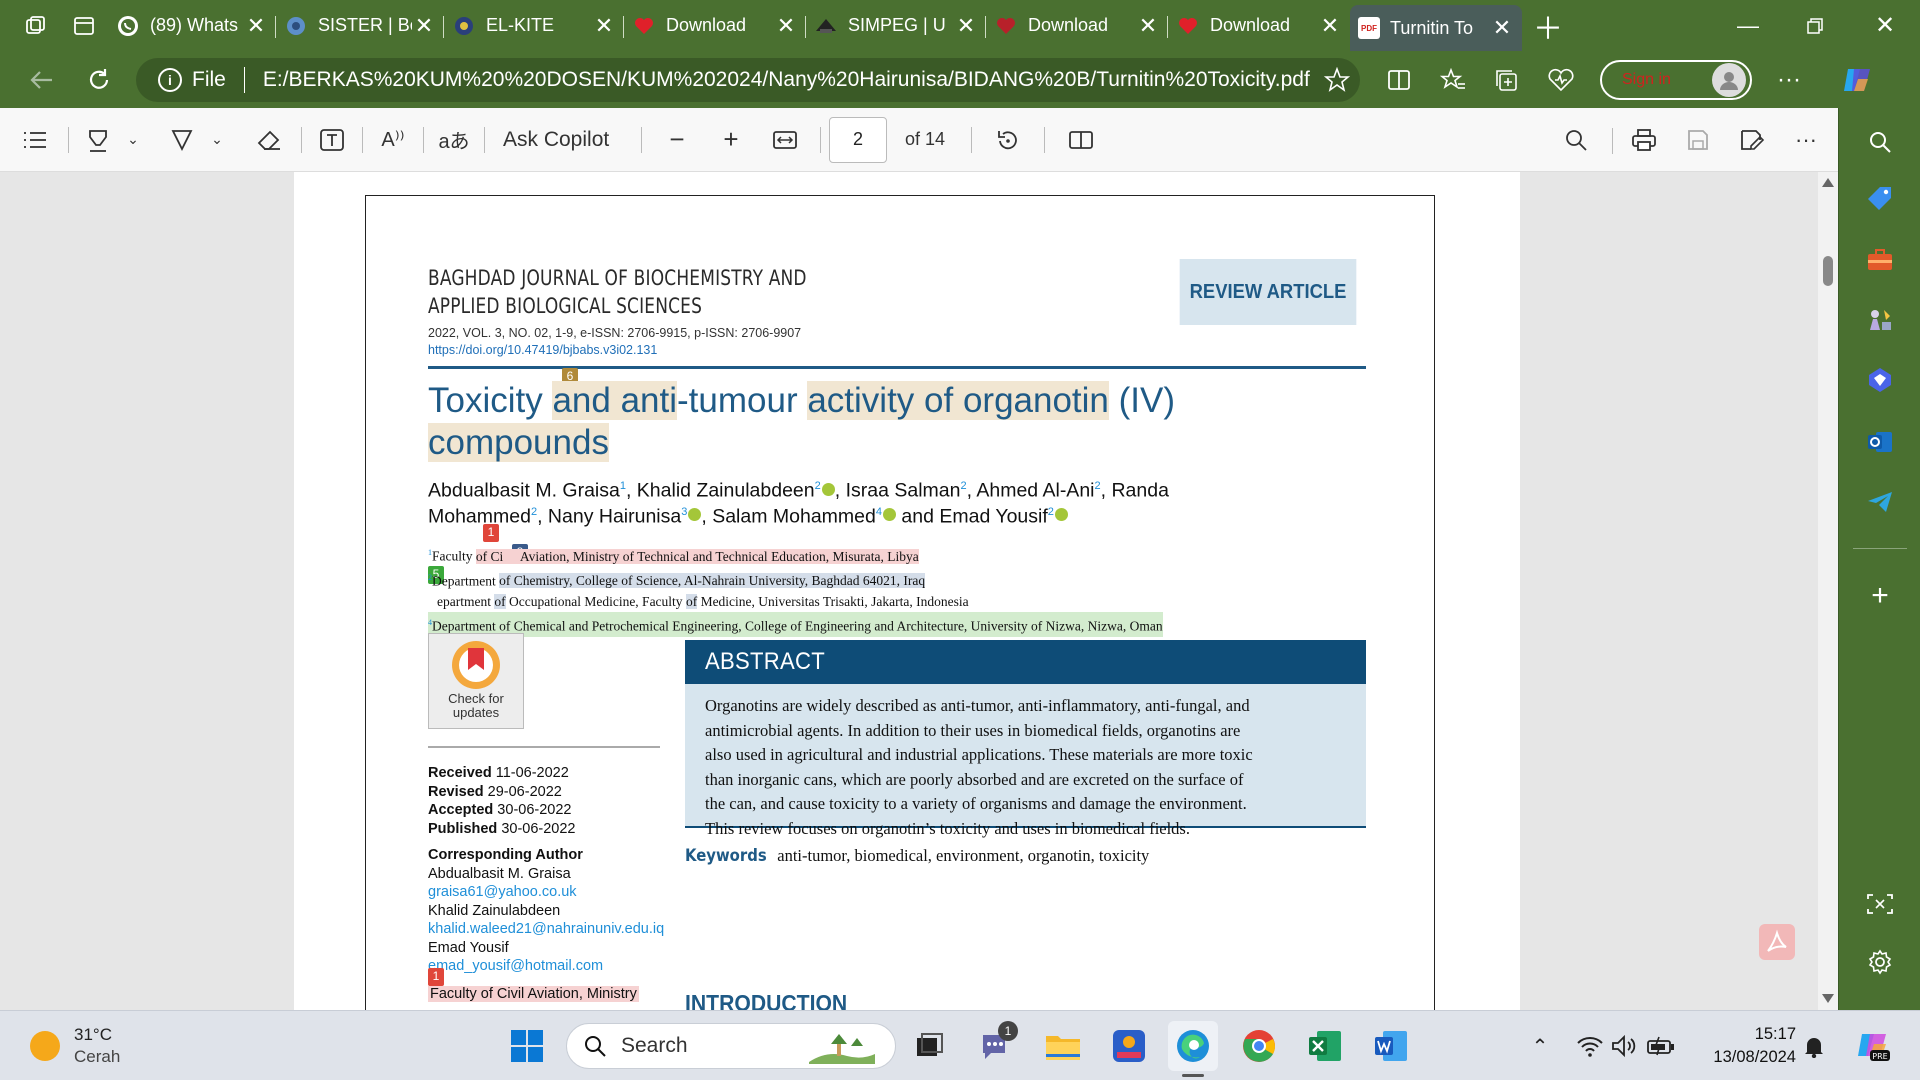 The height and width of the screenshot is (1080, 1920). Describe the element at coordinates (1077, 26) in the screenshot. I see `tab-download-2: Download ✕` at that location.